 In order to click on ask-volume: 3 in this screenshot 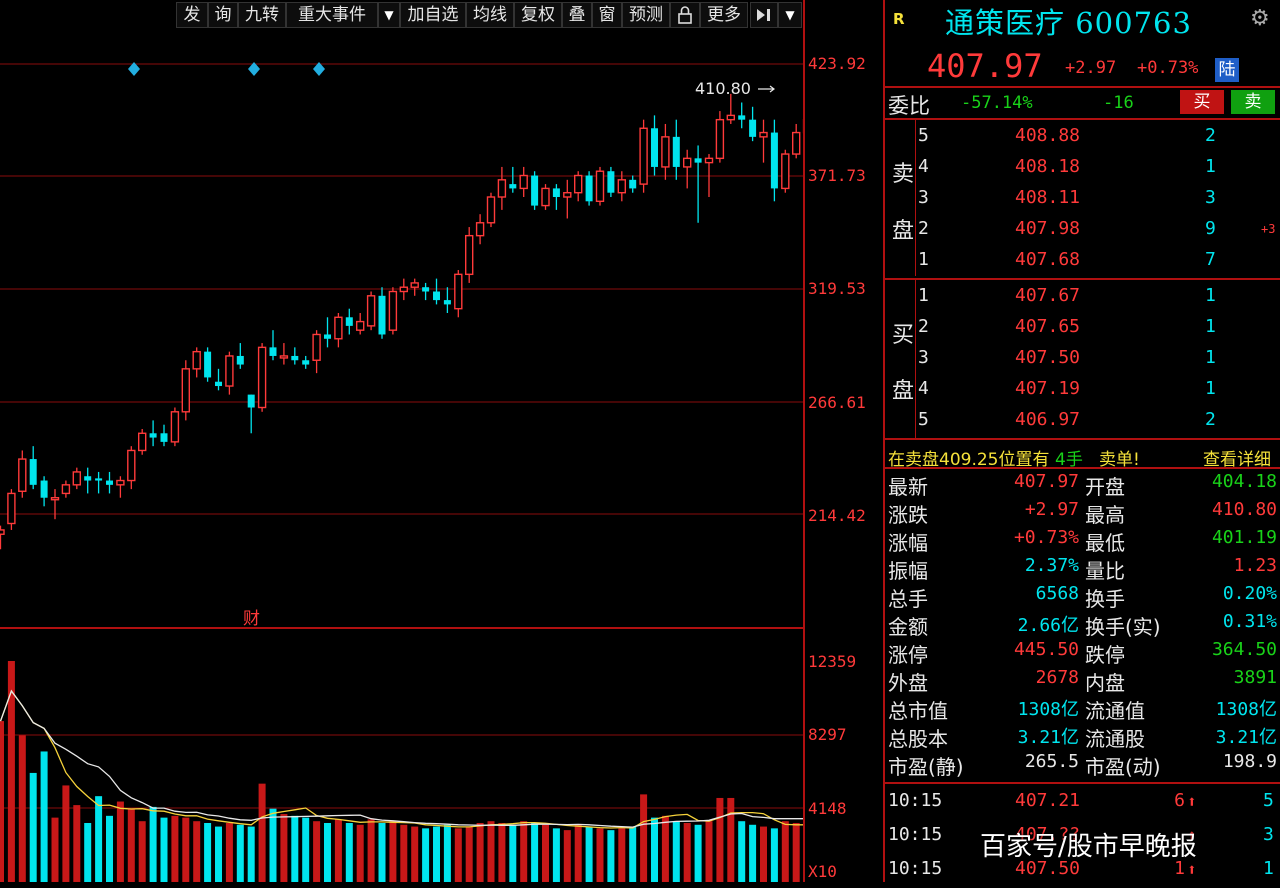, I will do `click(1210, 197)`.